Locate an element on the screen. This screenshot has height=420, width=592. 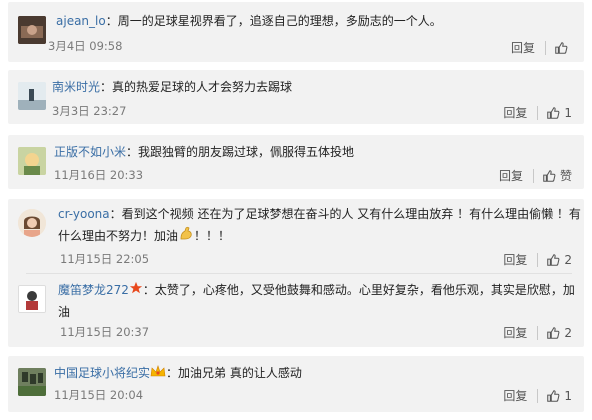
star-badge-icon is located at coordinates (136, 291).